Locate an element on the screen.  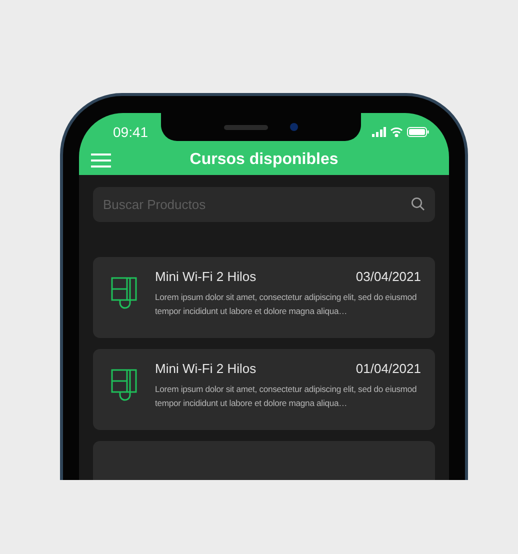
screen-title: Cursos disponibles is located at coordinates (264, 160).